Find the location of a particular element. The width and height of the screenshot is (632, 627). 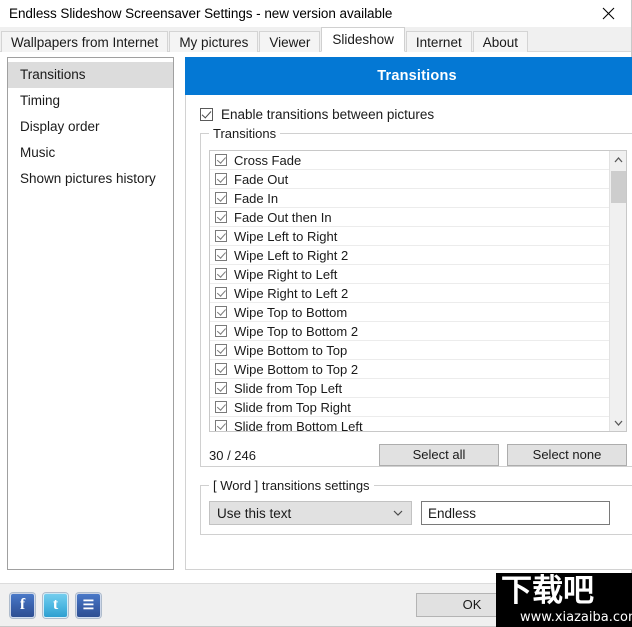

list-item-label: Slide from Top Right is located at coordinates (292, 407).